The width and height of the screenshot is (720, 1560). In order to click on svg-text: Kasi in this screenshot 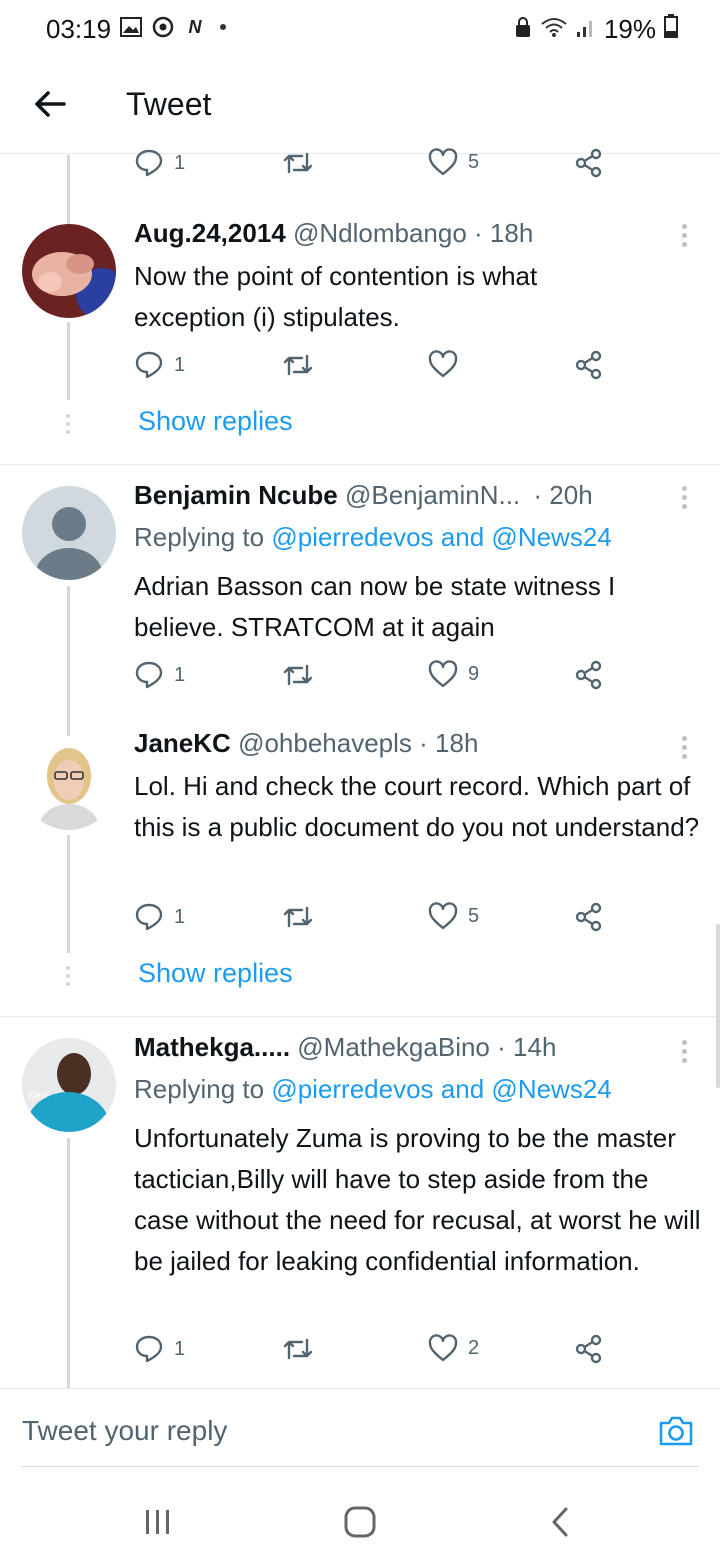, I will do `click(38, 1095)`.